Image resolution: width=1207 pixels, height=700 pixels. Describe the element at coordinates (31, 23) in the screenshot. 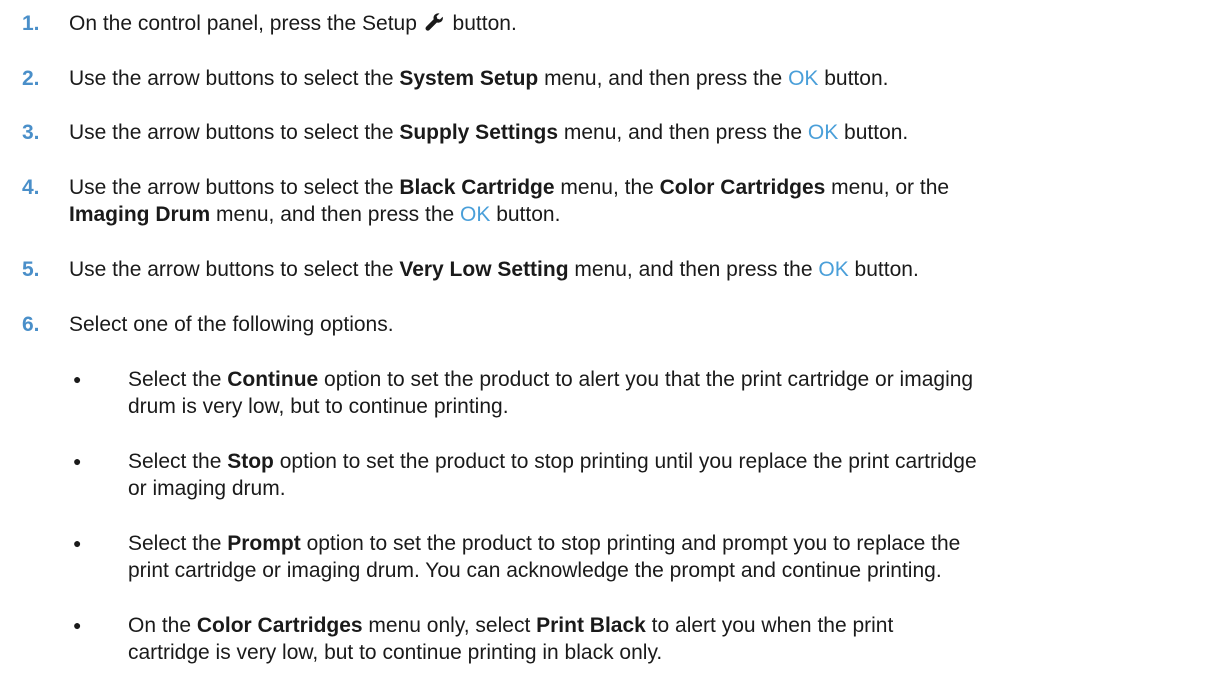

I see `step-number: 1.` at that location.